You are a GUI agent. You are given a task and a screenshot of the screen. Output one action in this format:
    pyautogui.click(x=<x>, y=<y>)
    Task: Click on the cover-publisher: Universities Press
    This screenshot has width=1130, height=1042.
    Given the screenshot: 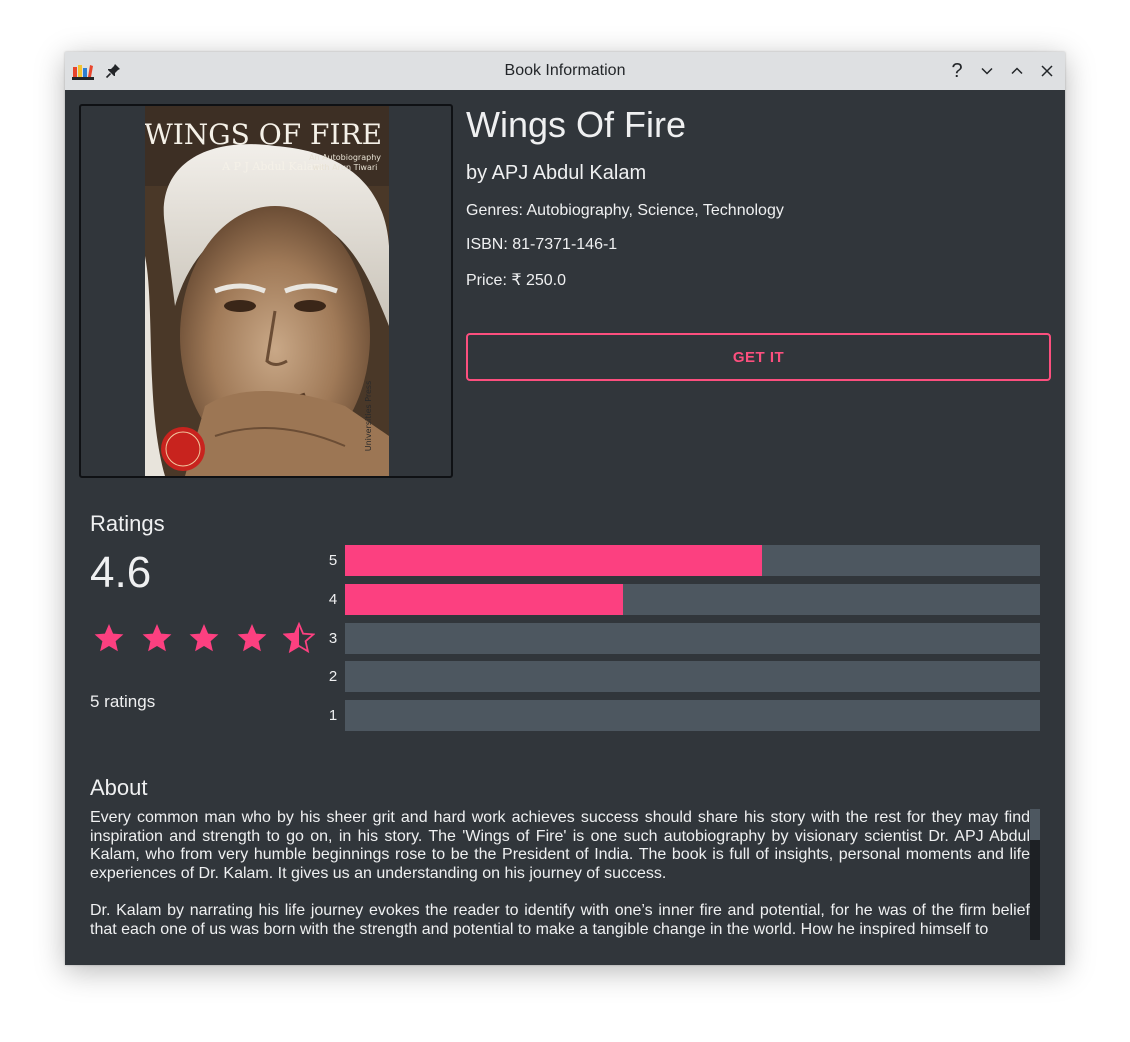 What is the action you would take?
    pyautogui.click(x=368, y=416)
    